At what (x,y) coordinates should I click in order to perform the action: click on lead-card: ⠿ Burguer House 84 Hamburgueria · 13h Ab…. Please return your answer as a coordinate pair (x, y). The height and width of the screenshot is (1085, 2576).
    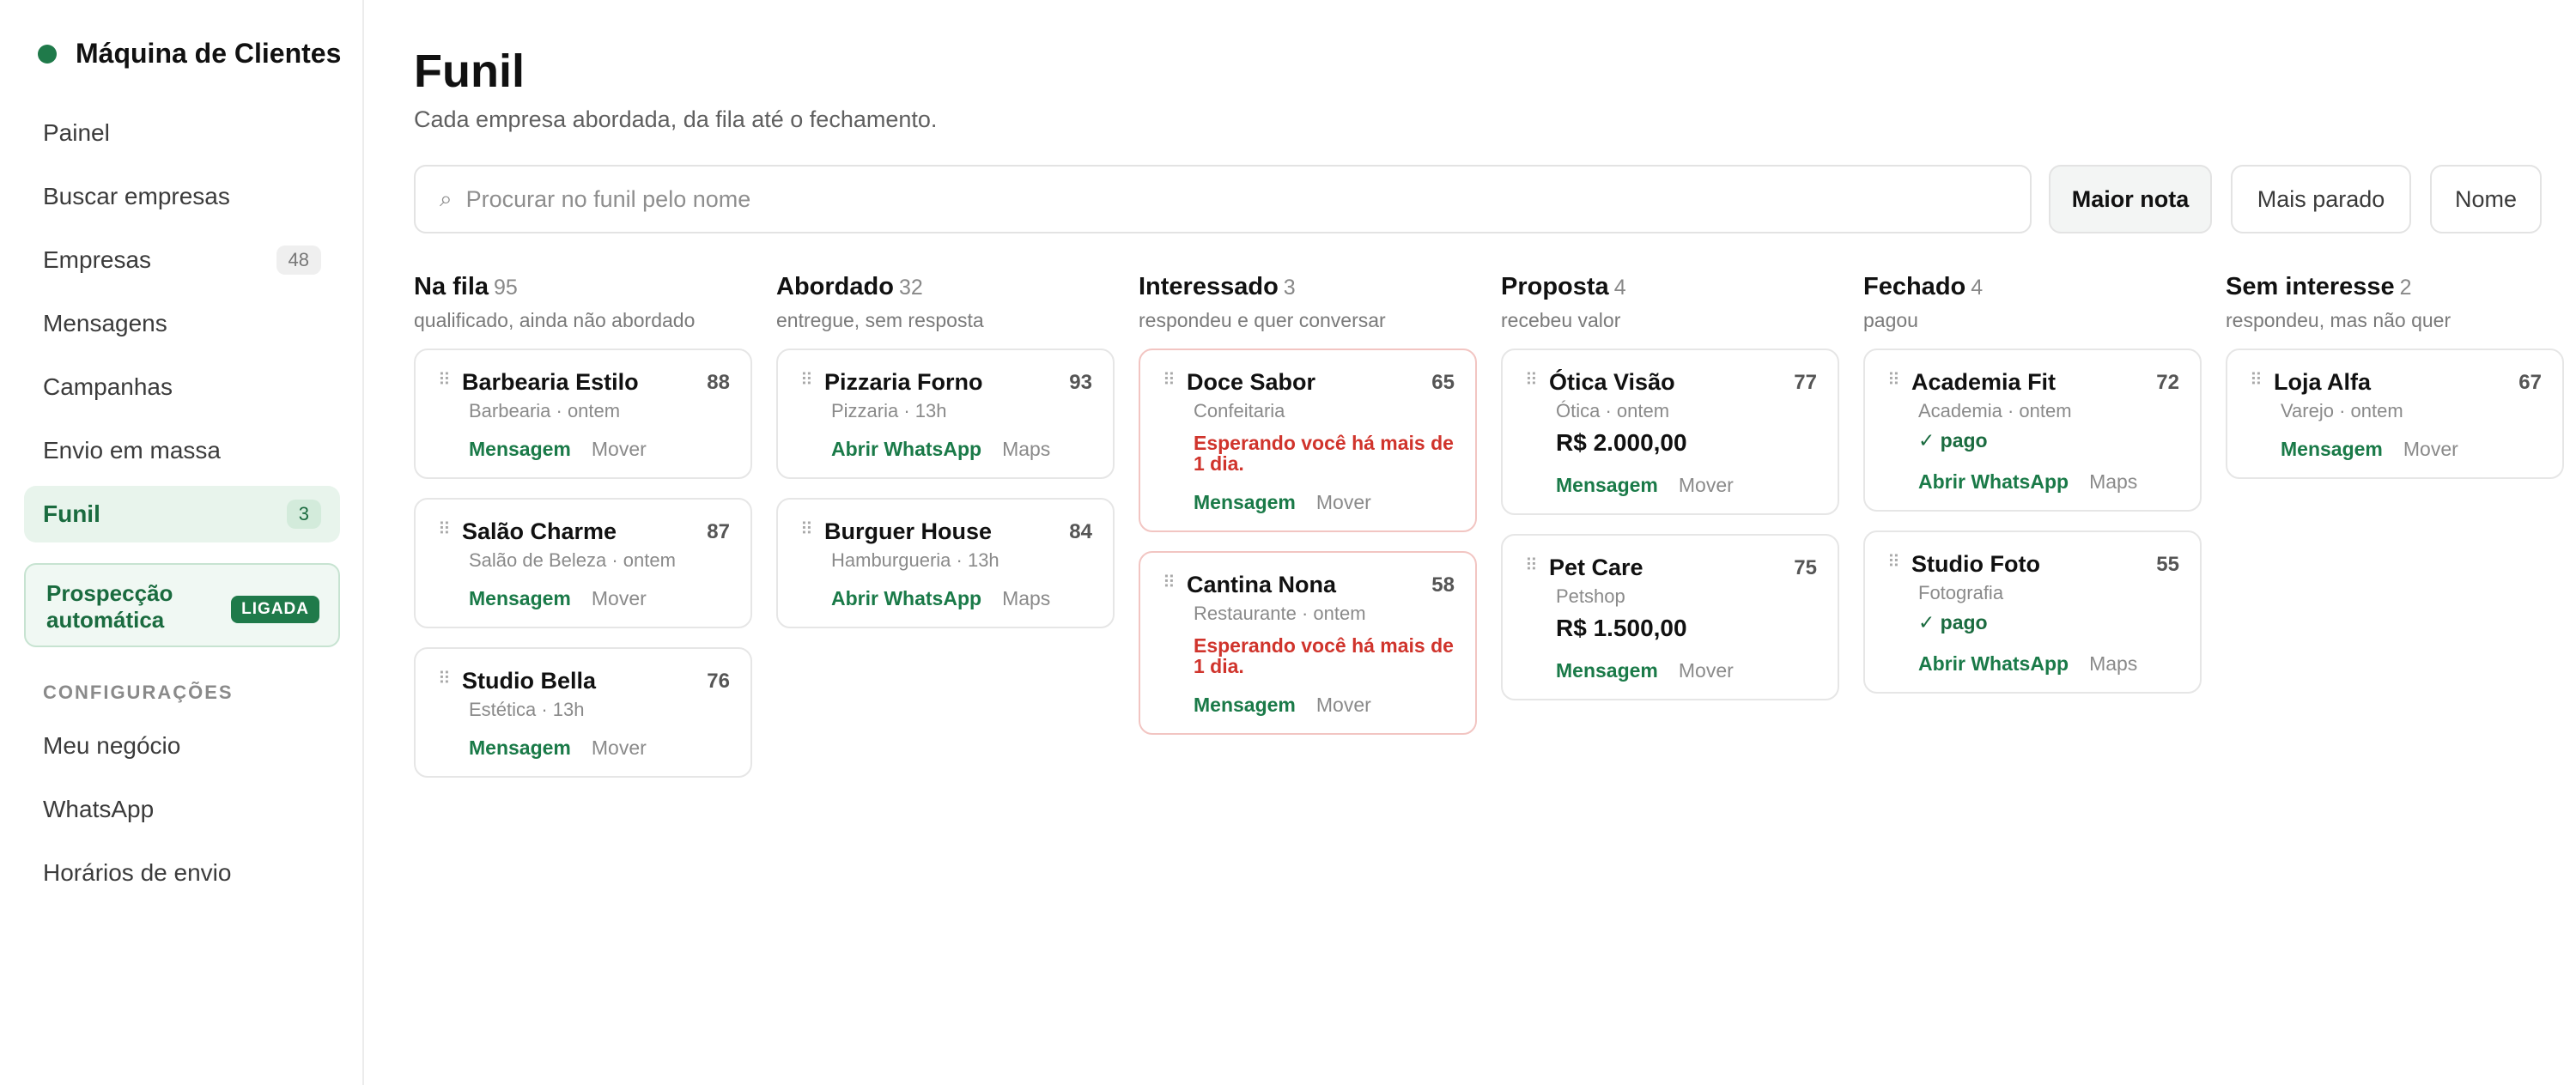
    Looking at the image, I should click on (946, 563).